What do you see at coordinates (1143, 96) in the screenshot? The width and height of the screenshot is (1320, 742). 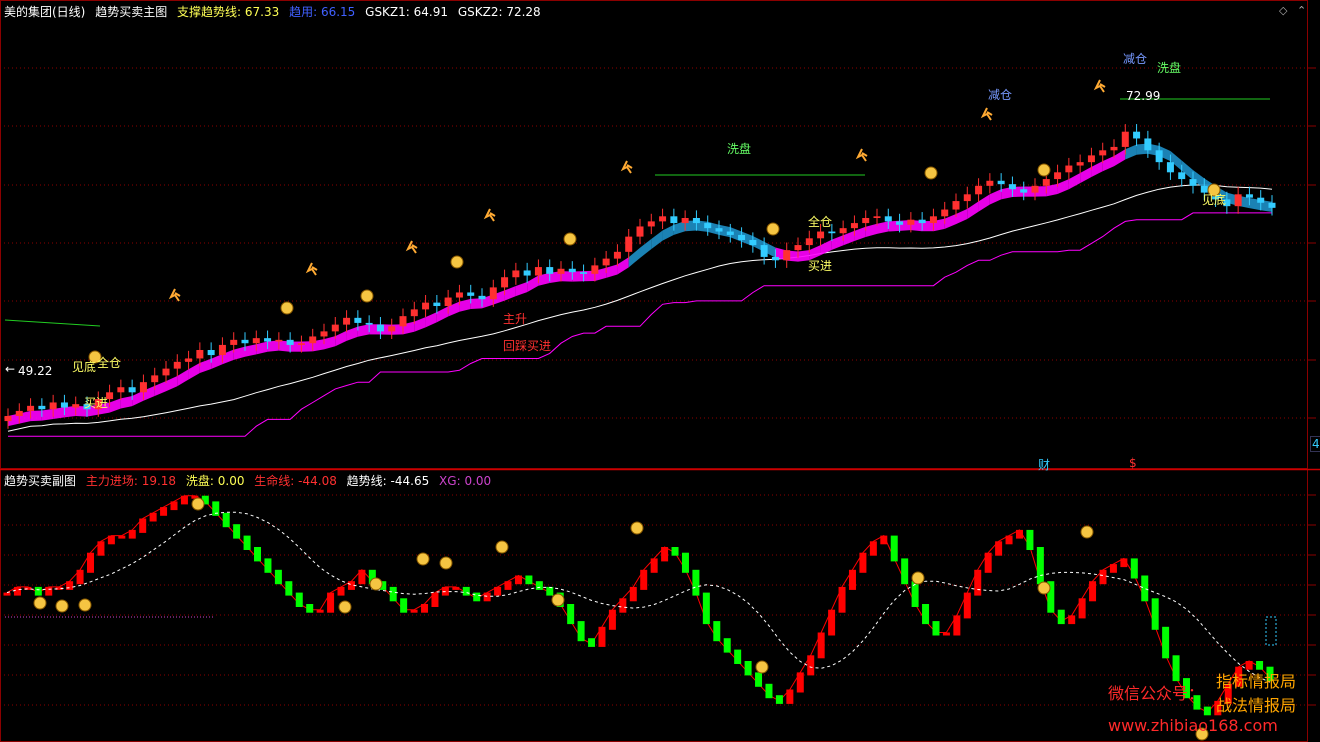 I see `price-high-label: 72.99` at bounding box center [1143, 96].